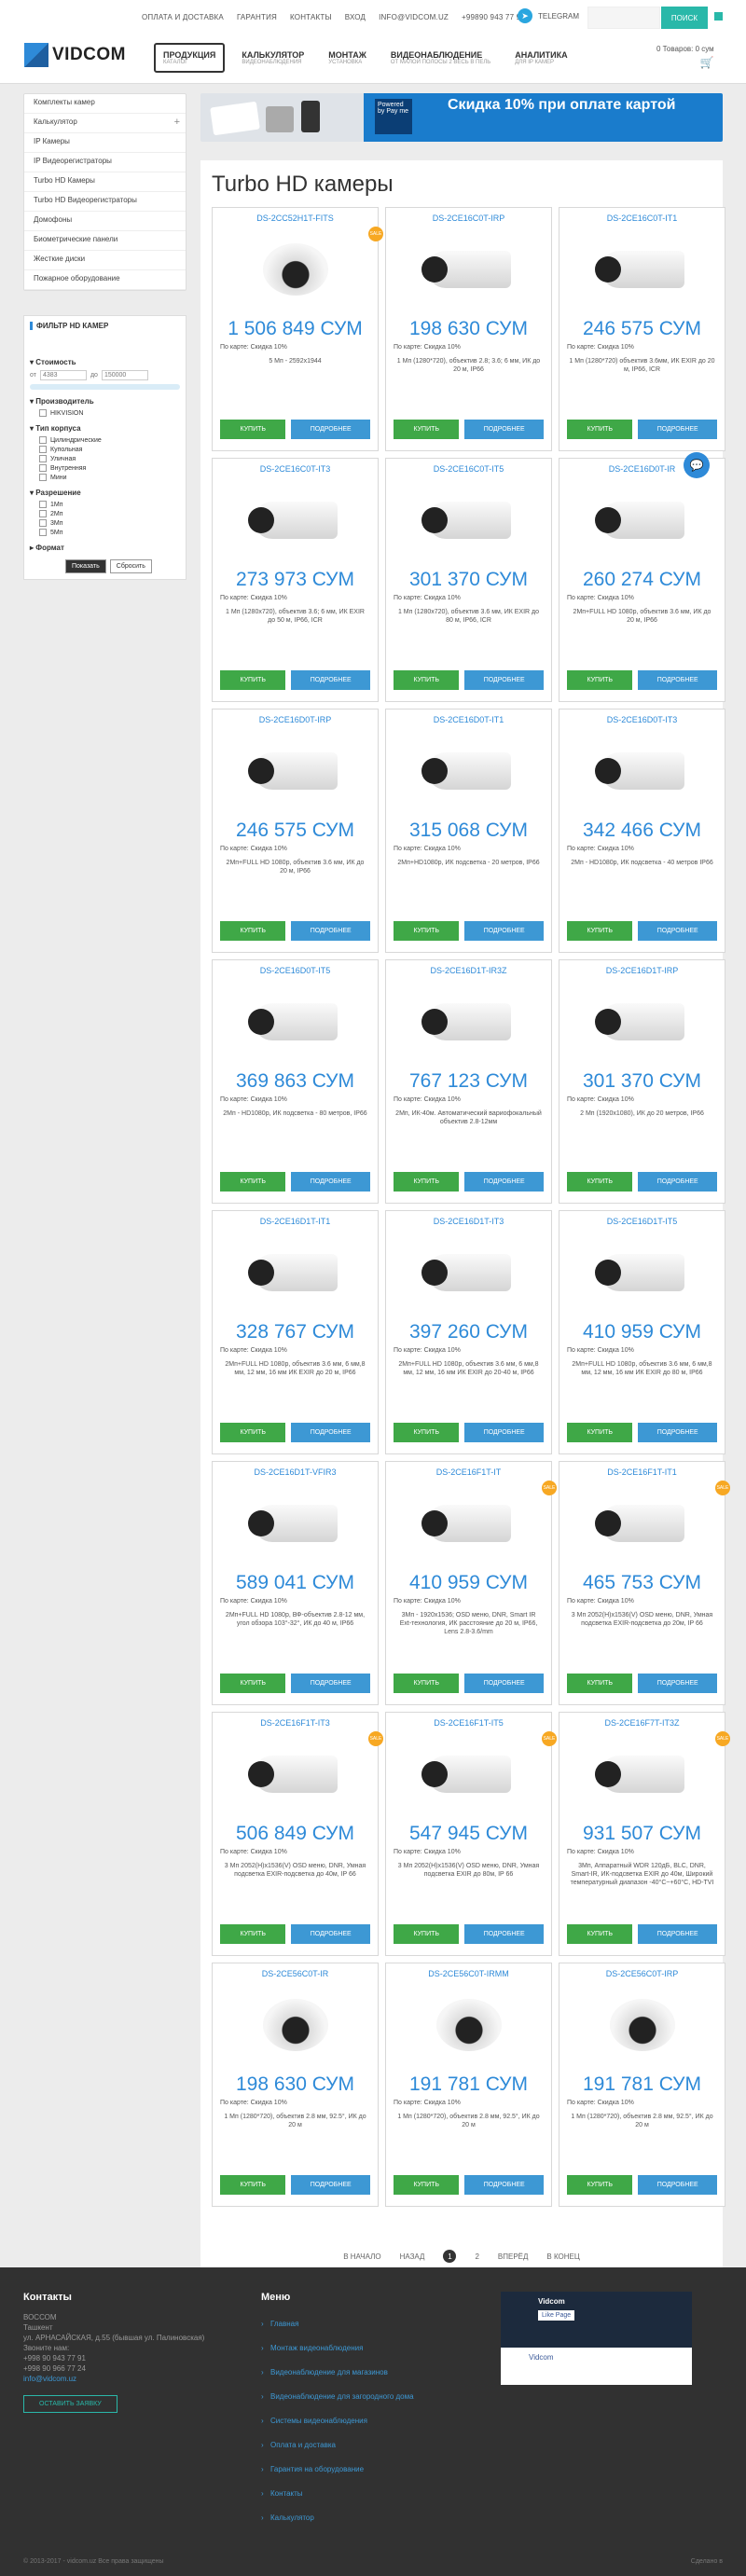 The width and height of the screenshot is (746, 2576). What do you see at coordinates (468, 1723) in the screenshot?
I see `product-code: DS-2CE16F1T-IT5` at bounding box center [468, 1723].